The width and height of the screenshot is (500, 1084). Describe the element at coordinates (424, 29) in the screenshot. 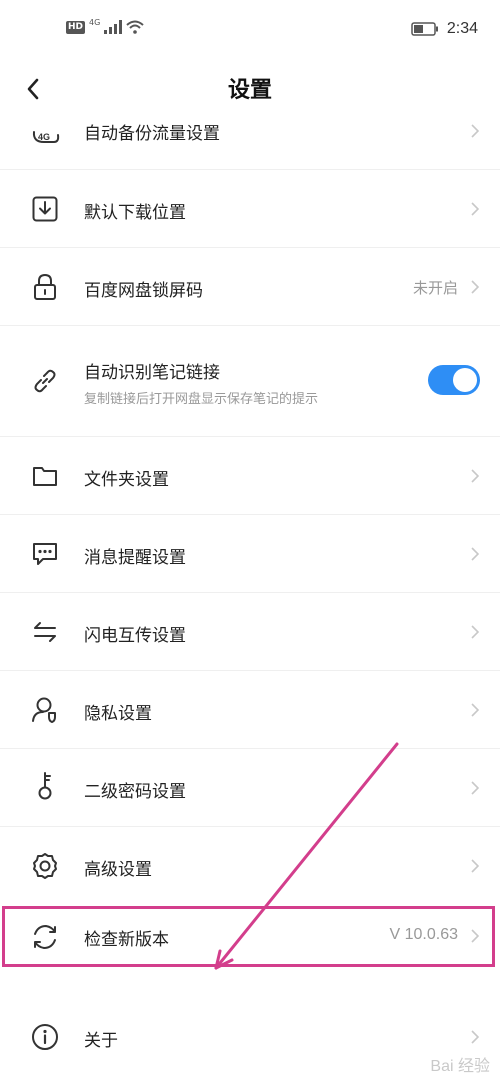

I see `battery-icon` at that location.